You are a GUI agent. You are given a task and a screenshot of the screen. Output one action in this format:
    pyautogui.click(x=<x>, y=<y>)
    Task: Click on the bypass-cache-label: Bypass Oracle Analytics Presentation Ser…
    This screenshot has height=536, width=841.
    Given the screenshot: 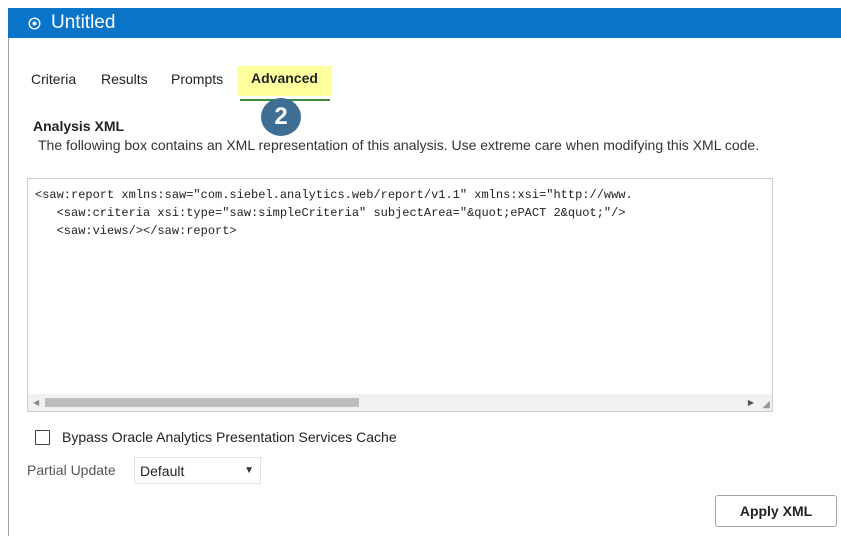 What is the action you would take?
    pyautogui.click(x=229, y=437)
    